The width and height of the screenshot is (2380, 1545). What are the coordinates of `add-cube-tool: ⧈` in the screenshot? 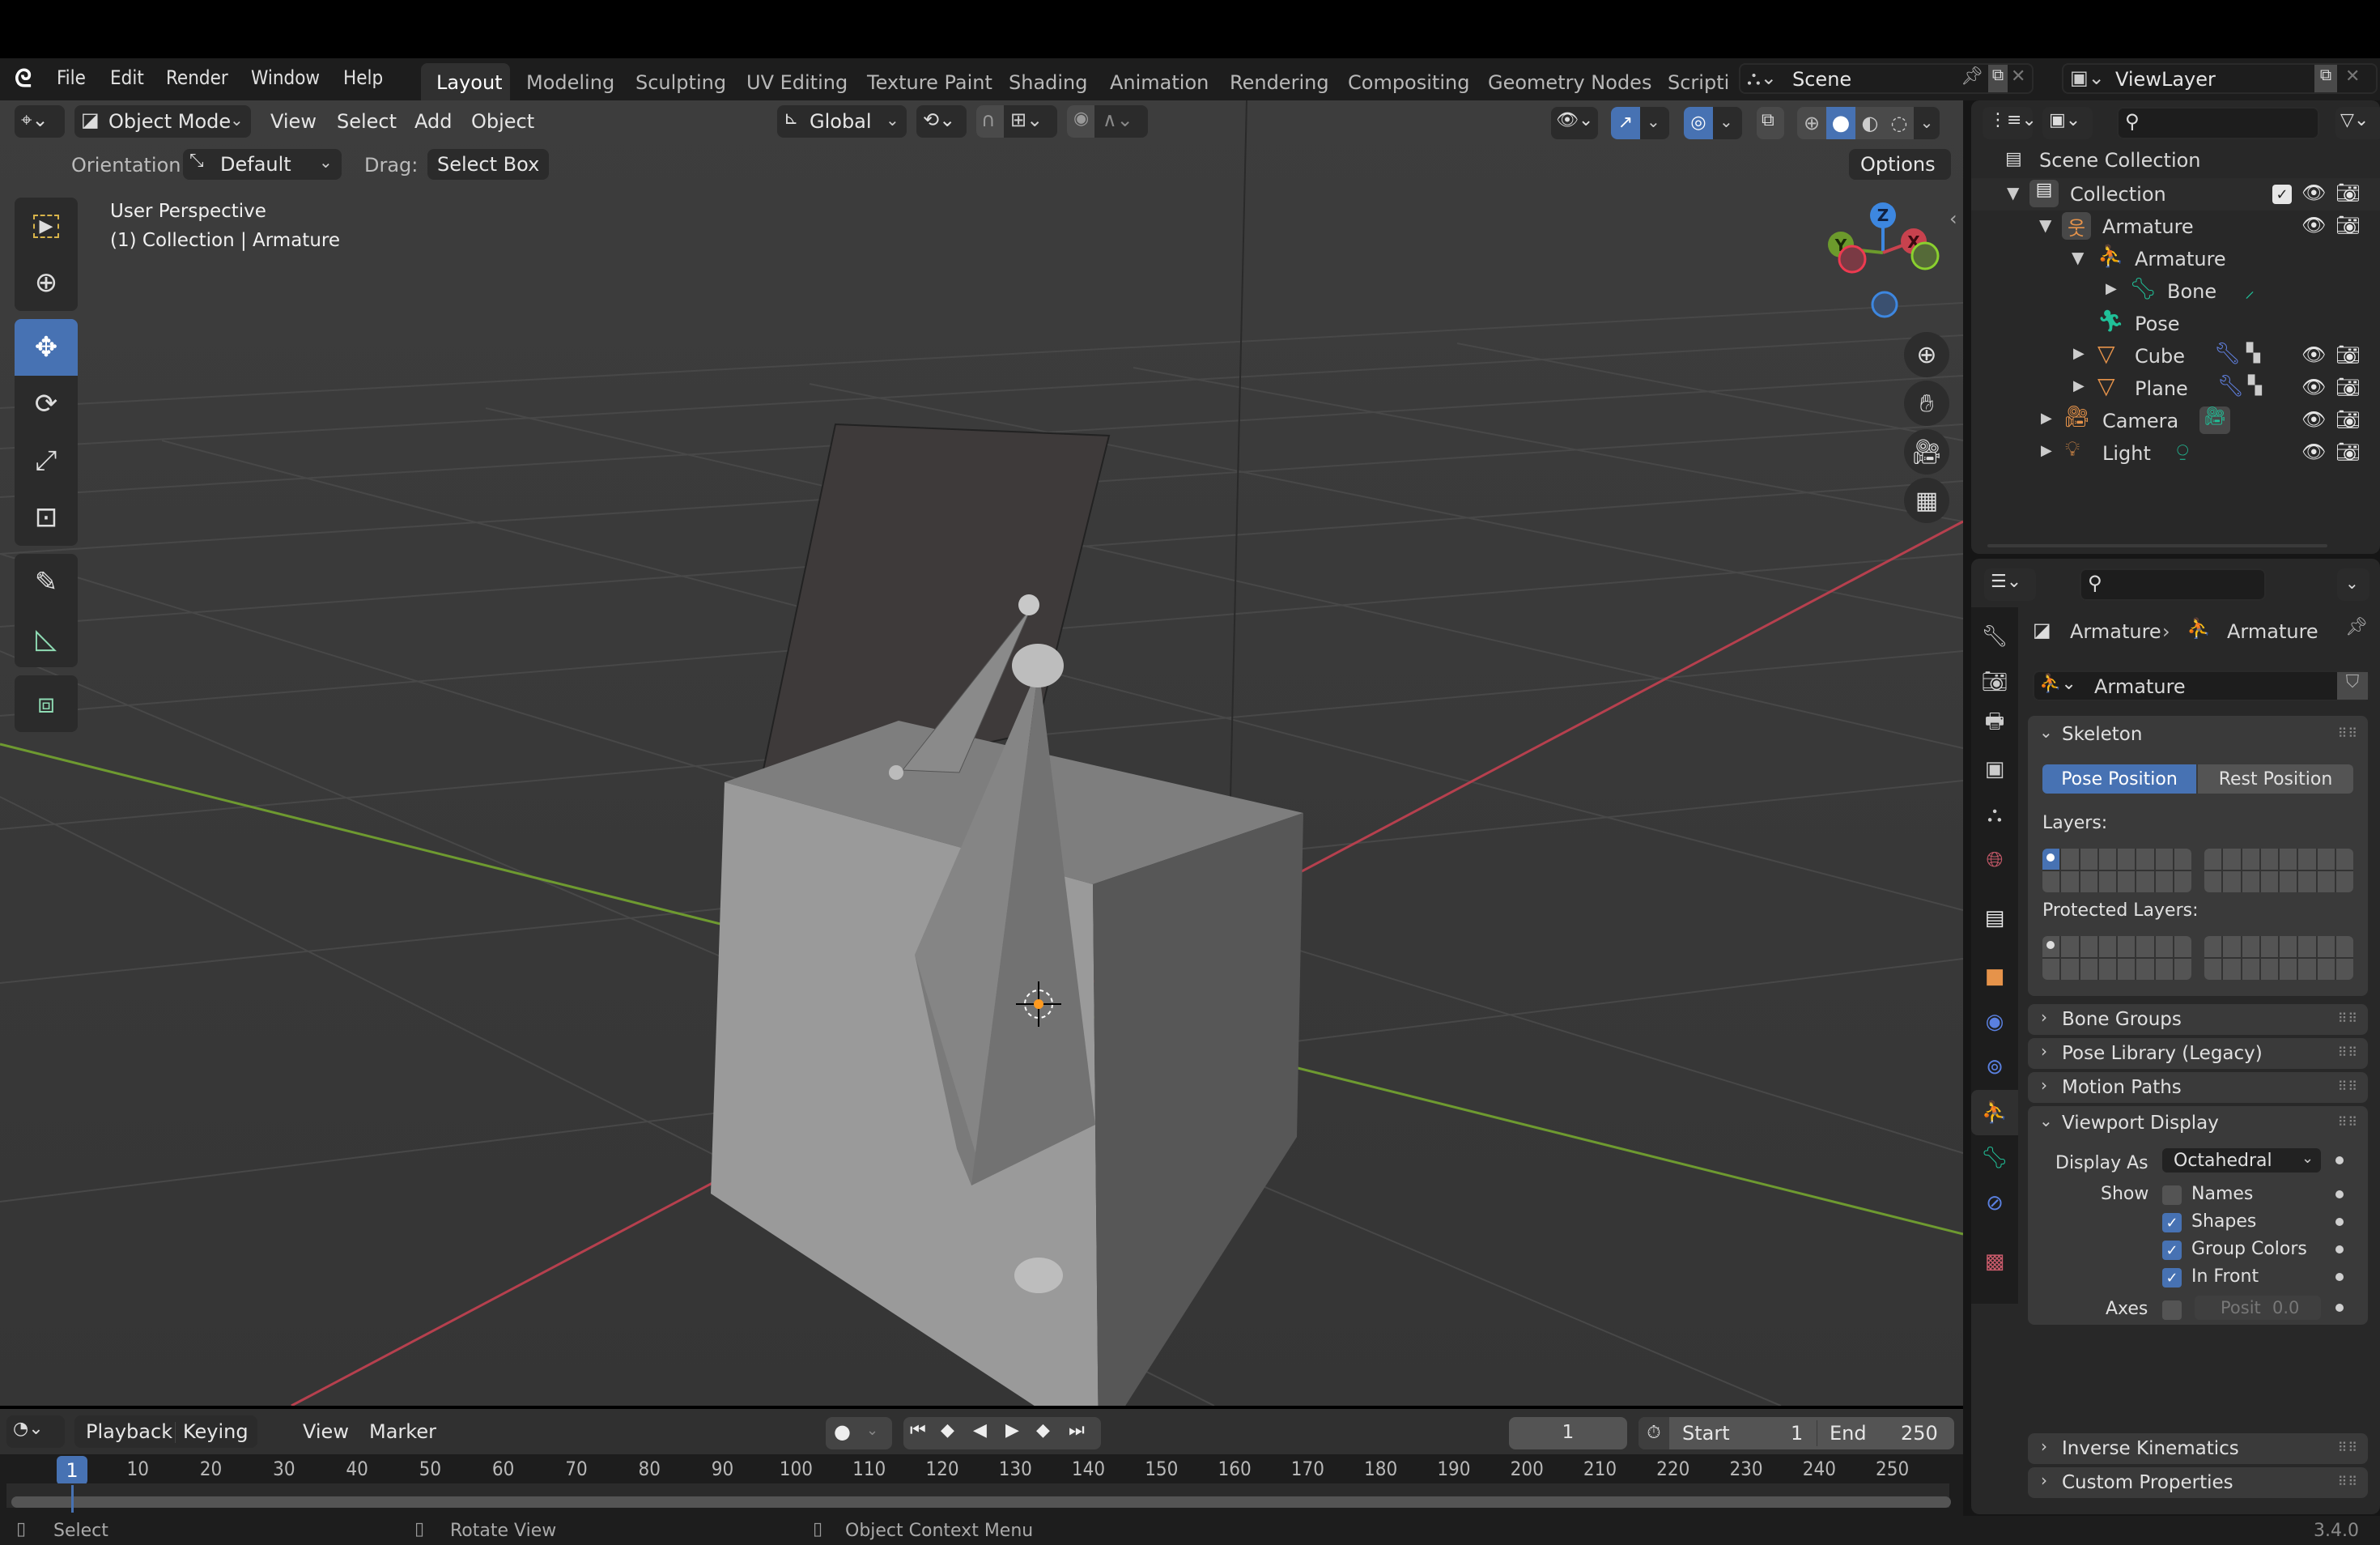 It's located at (47, 703).